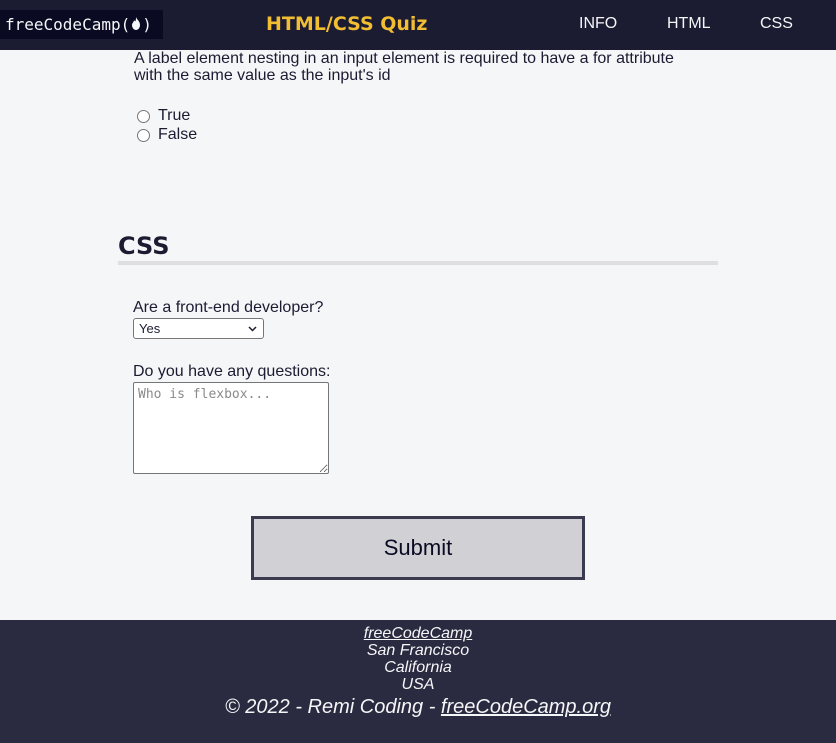 The image size is (836, 743). I want to click on radio-false, so click(143, 135).